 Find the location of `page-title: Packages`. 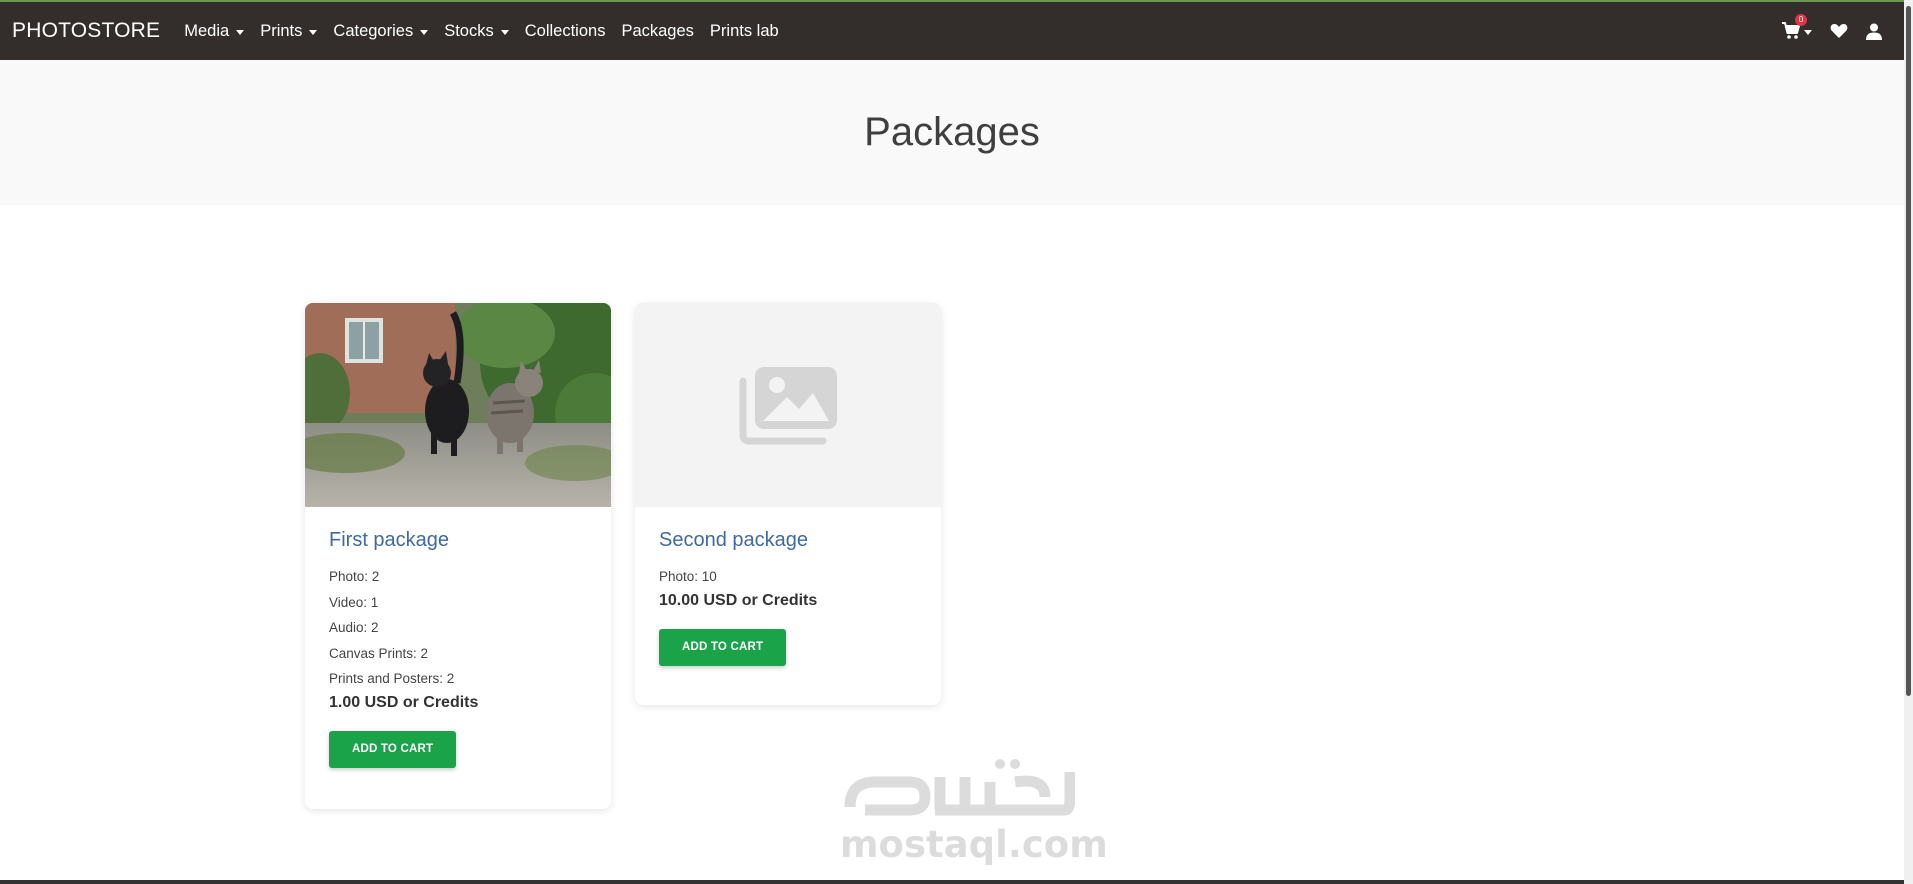

page-title: Packages is located at coordinates (952, 132).